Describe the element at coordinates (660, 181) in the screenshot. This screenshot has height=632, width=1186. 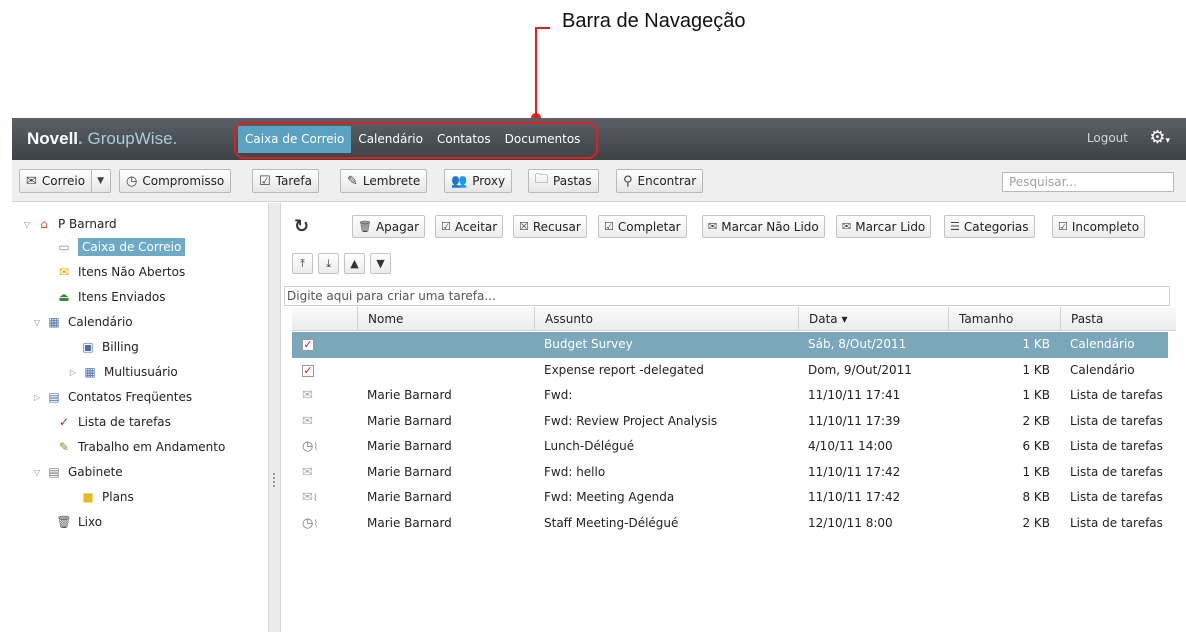
I see `find-button: ⚲ Encontrar` at that location.